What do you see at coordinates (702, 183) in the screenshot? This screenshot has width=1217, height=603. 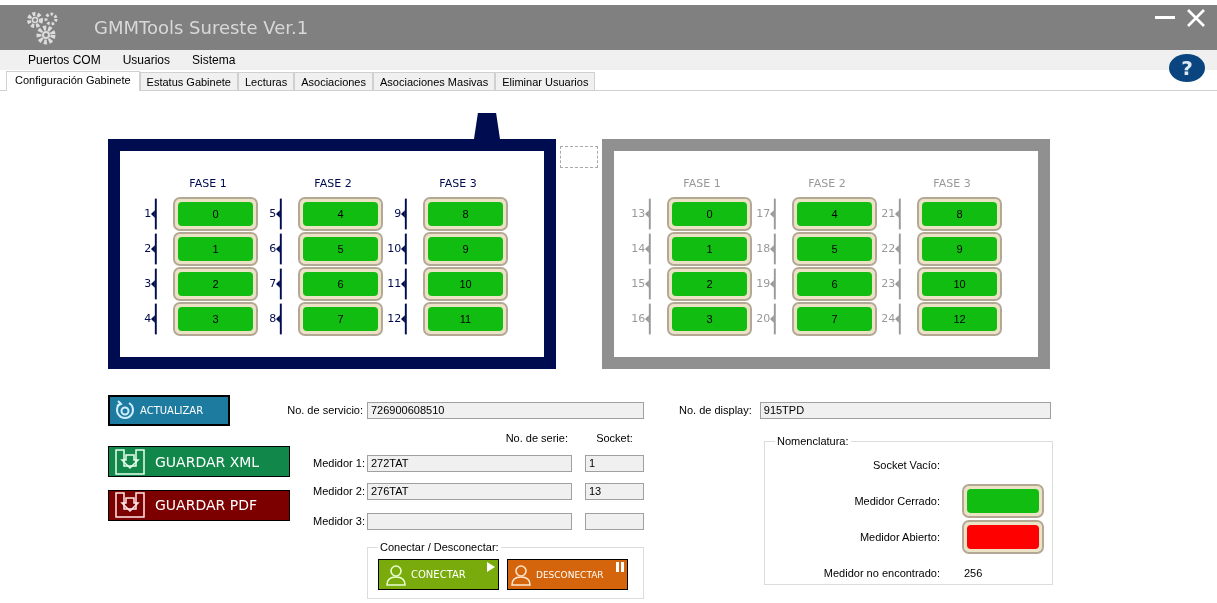 I see `phase-title: FASE 1` at bounding box center [702, 183].